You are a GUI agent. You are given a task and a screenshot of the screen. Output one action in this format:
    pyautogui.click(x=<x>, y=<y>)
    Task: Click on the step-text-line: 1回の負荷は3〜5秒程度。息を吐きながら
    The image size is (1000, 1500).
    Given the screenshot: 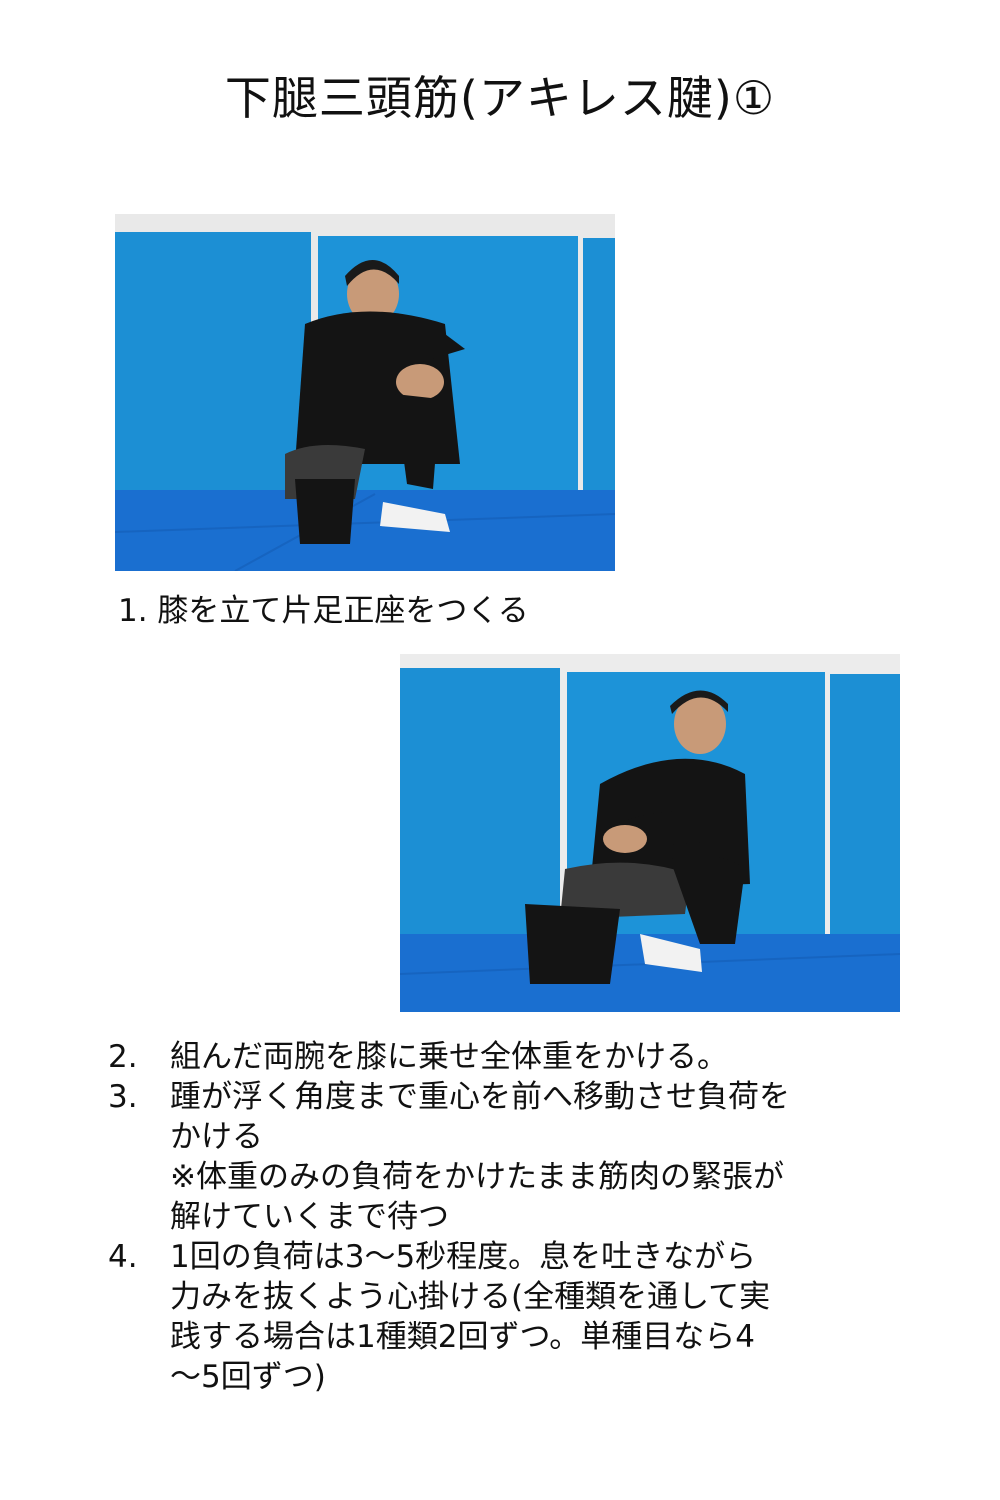 What is the action you would take?
    pyautogui.click(x=463, y=1257)
    